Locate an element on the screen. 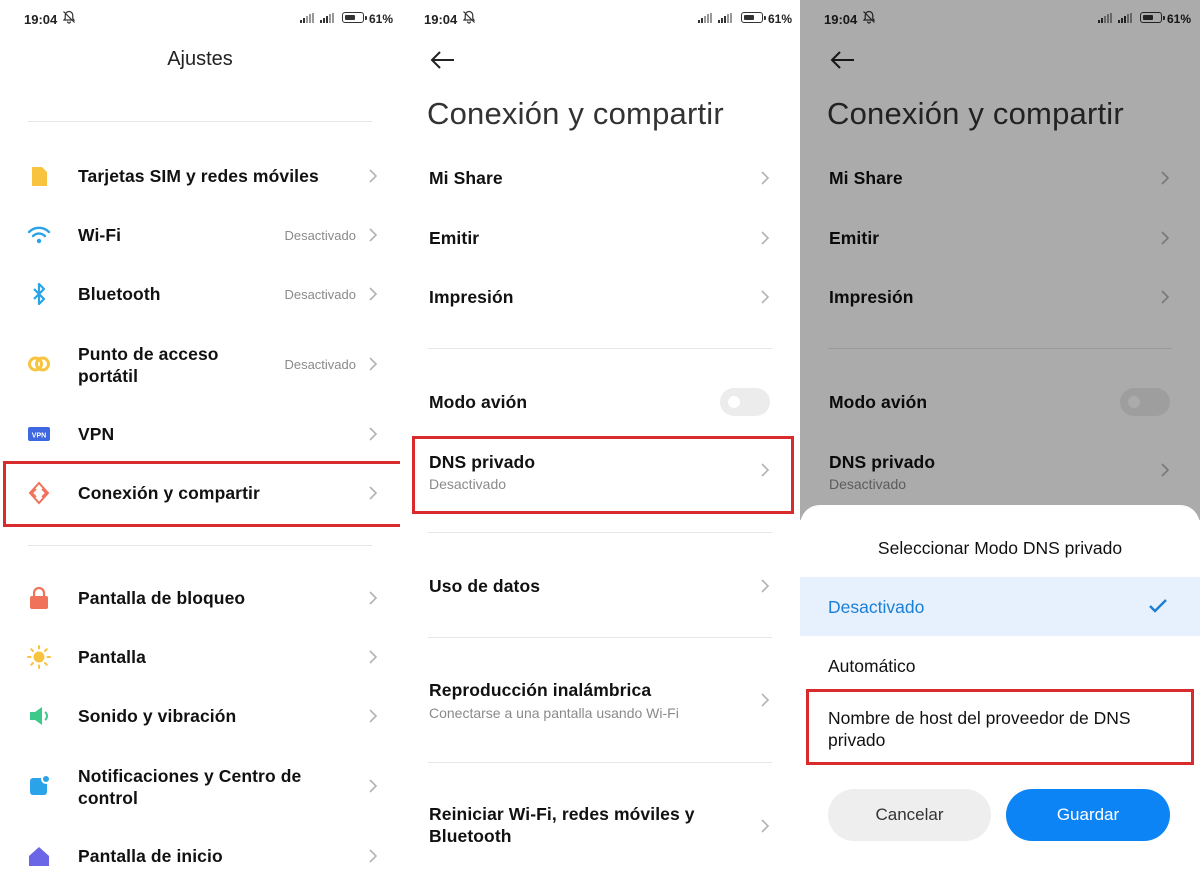 This screenshot has height=871, width=1200. speaker-icon is located at coordinates (39, 716).